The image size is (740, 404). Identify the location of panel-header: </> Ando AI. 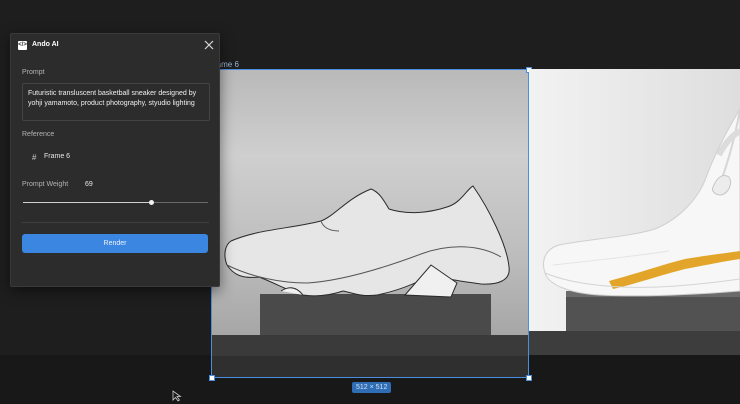
(115, 46).